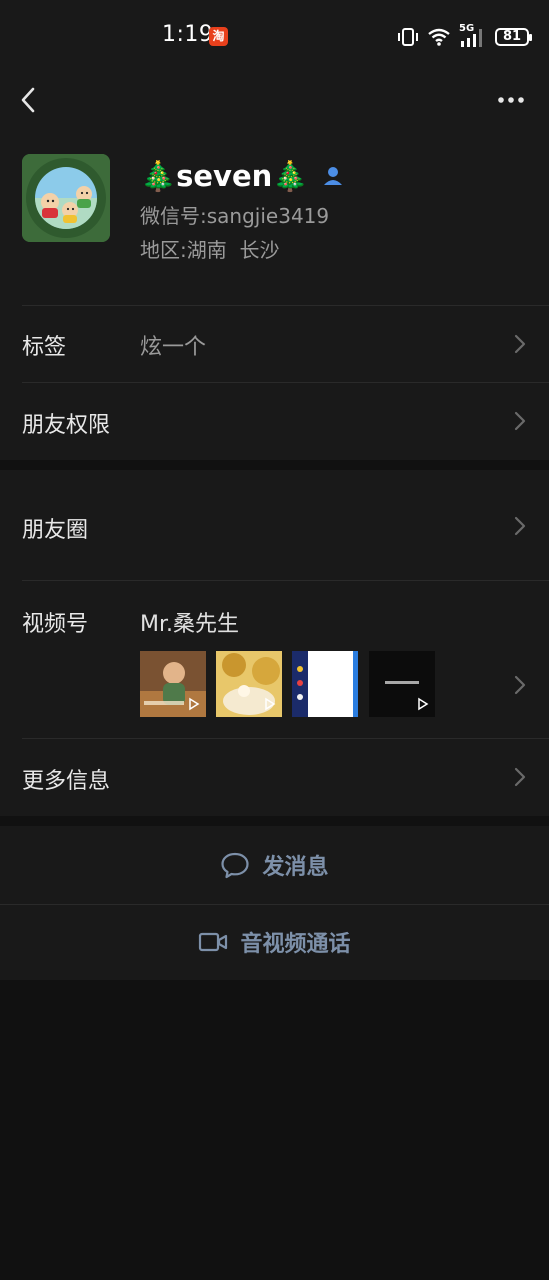 This screenshot has width=549, height=1280. I want to click on video-call-label: 音视频通话, so click(295, 944).